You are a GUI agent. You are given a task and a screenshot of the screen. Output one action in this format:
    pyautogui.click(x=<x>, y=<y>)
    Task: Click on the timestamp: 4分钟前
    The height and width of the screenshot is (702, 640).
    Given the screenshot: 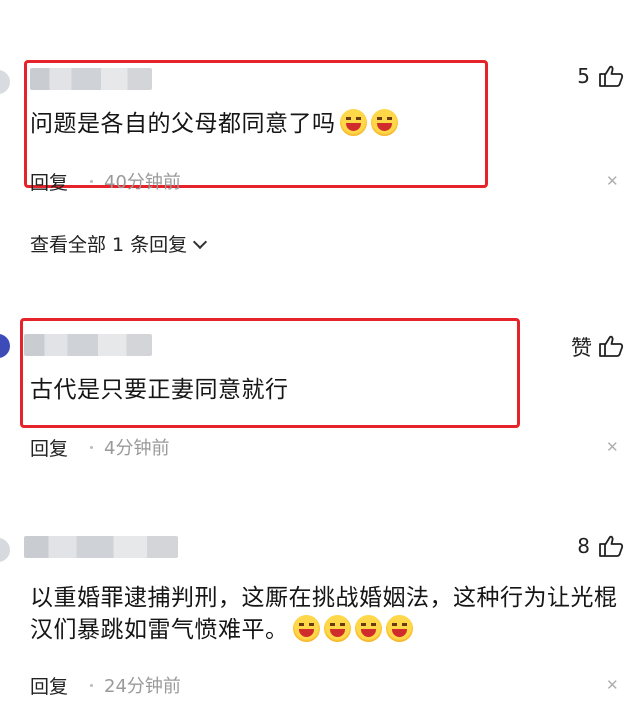 What is the action you would take?
    pyautogui.click(x=137, y=448)
    